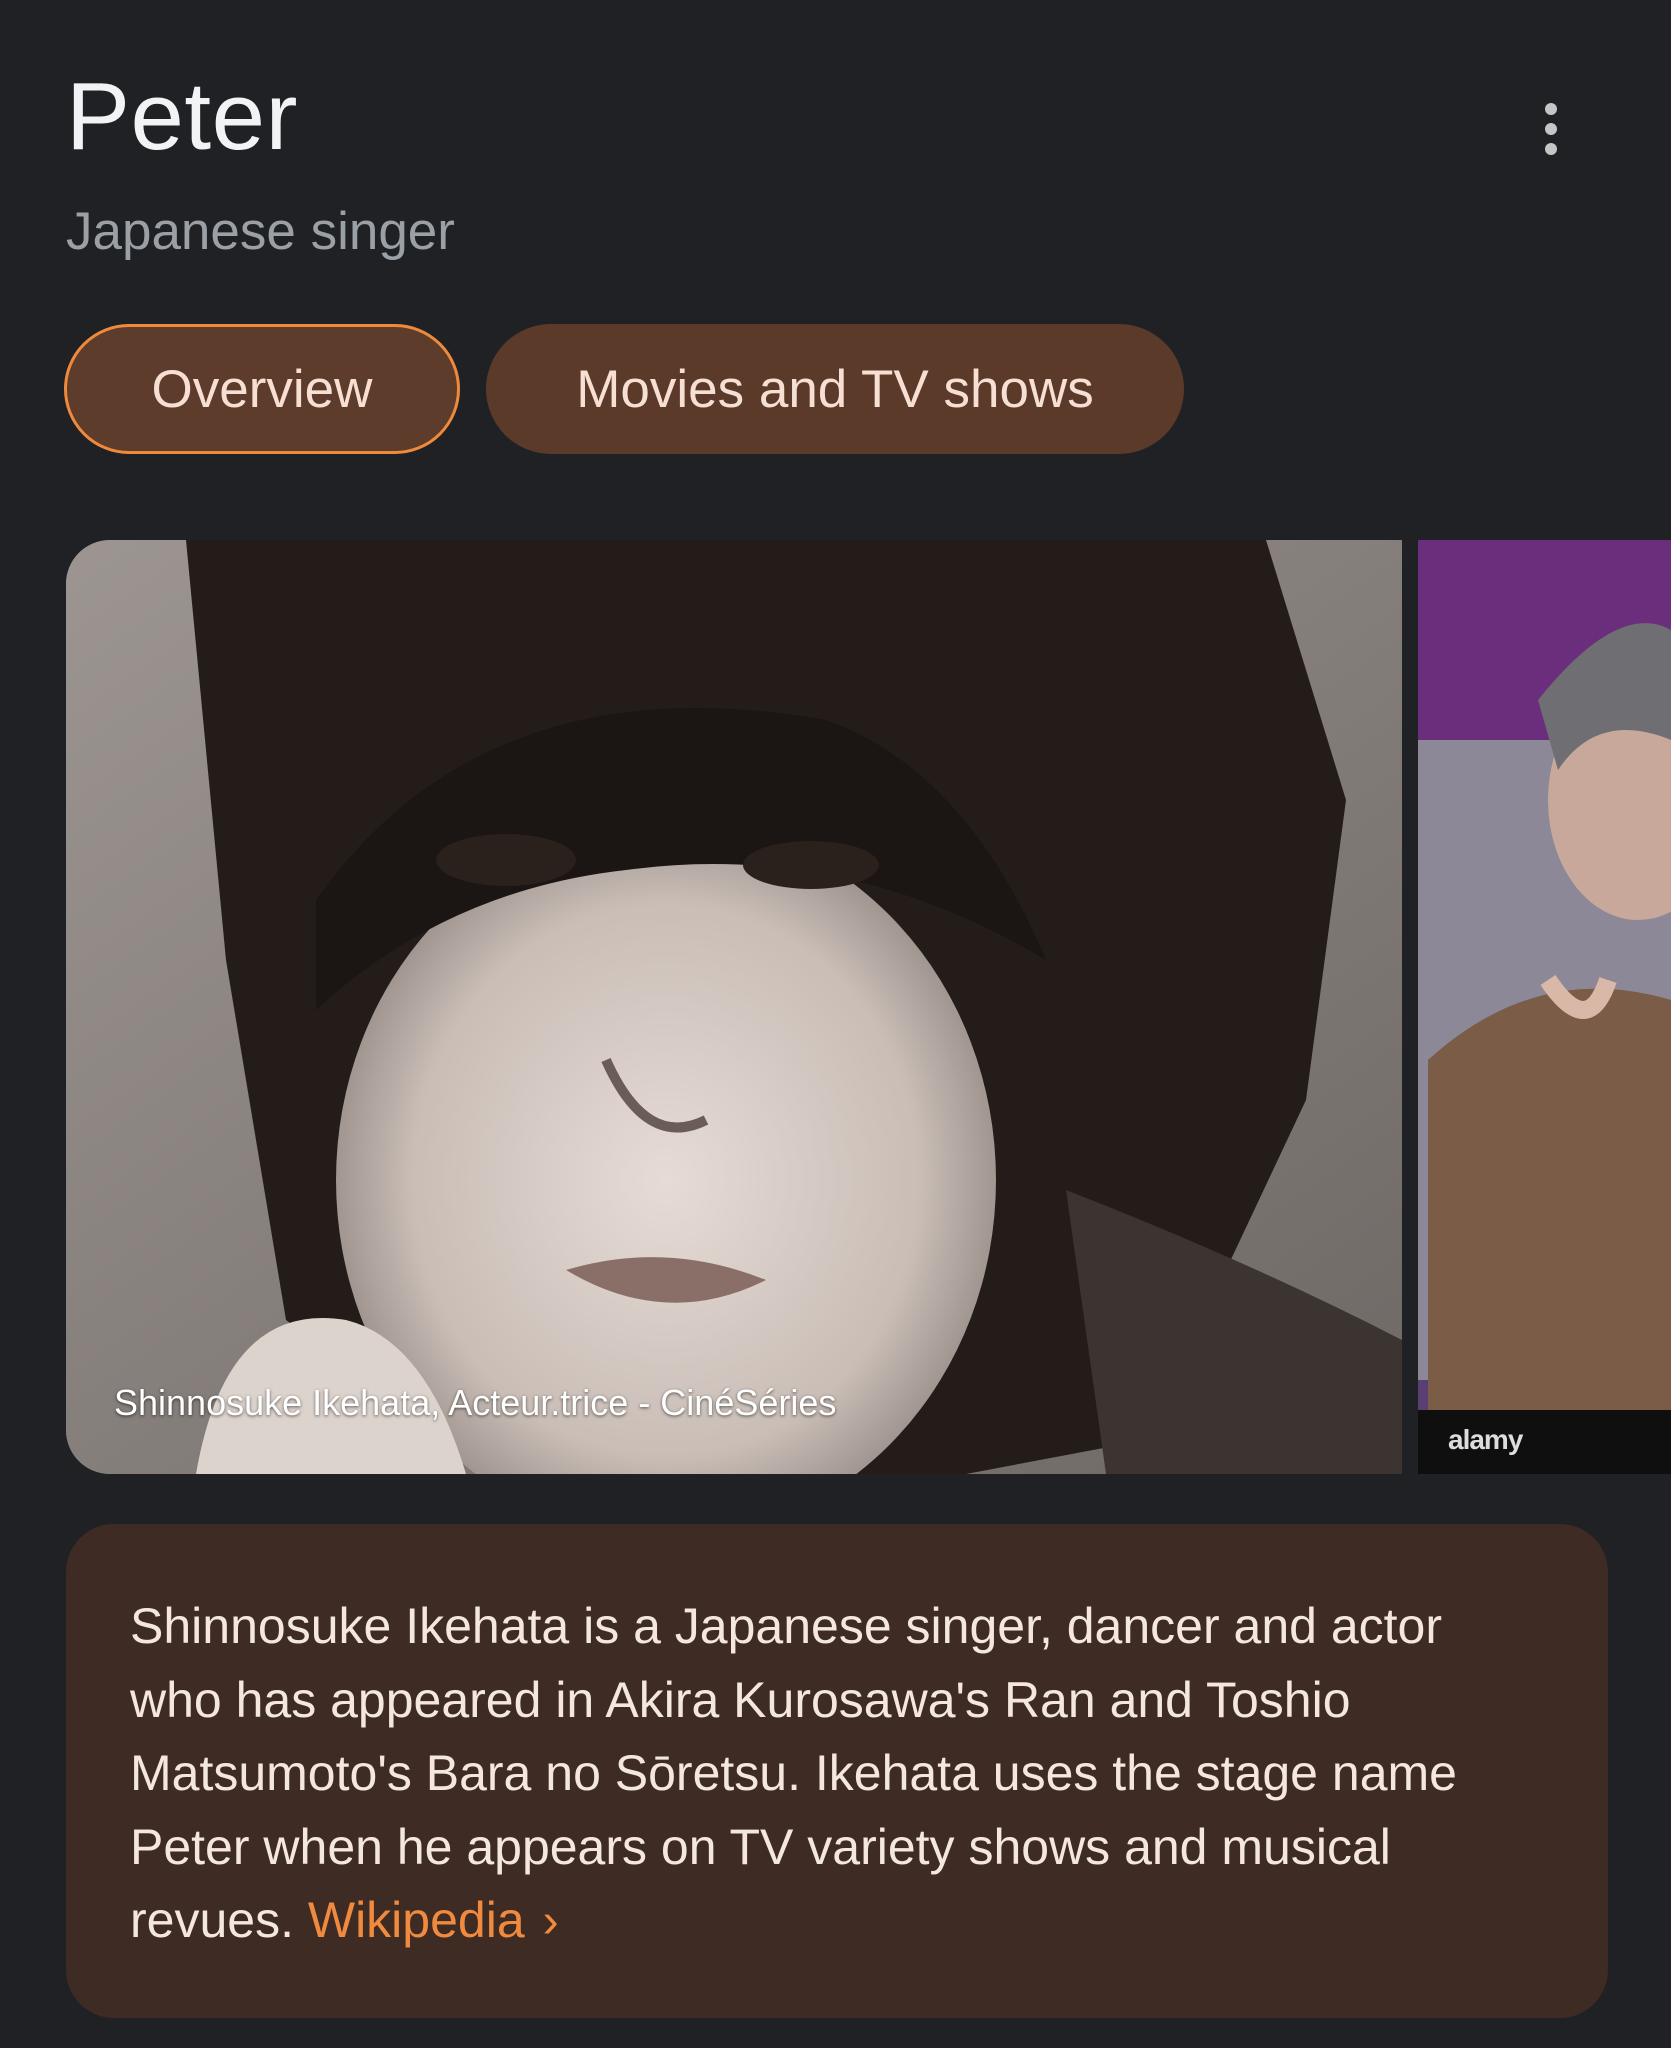 Image resolution: width=1671 pixels, height=2048 pixels. I want to click on tab-movies-and-tv-shows: Movies and TV shows, so click(835, 389).